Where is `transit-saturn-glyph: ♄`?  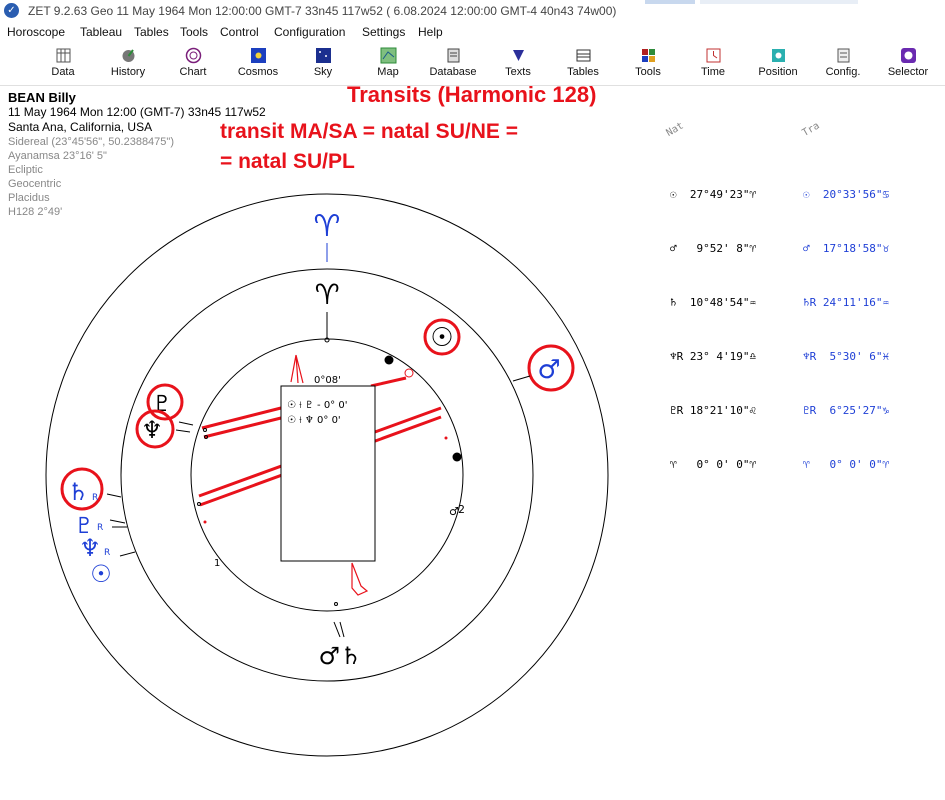 transit-saturn-glyph: ♄ is located at coordinates (78, 492).